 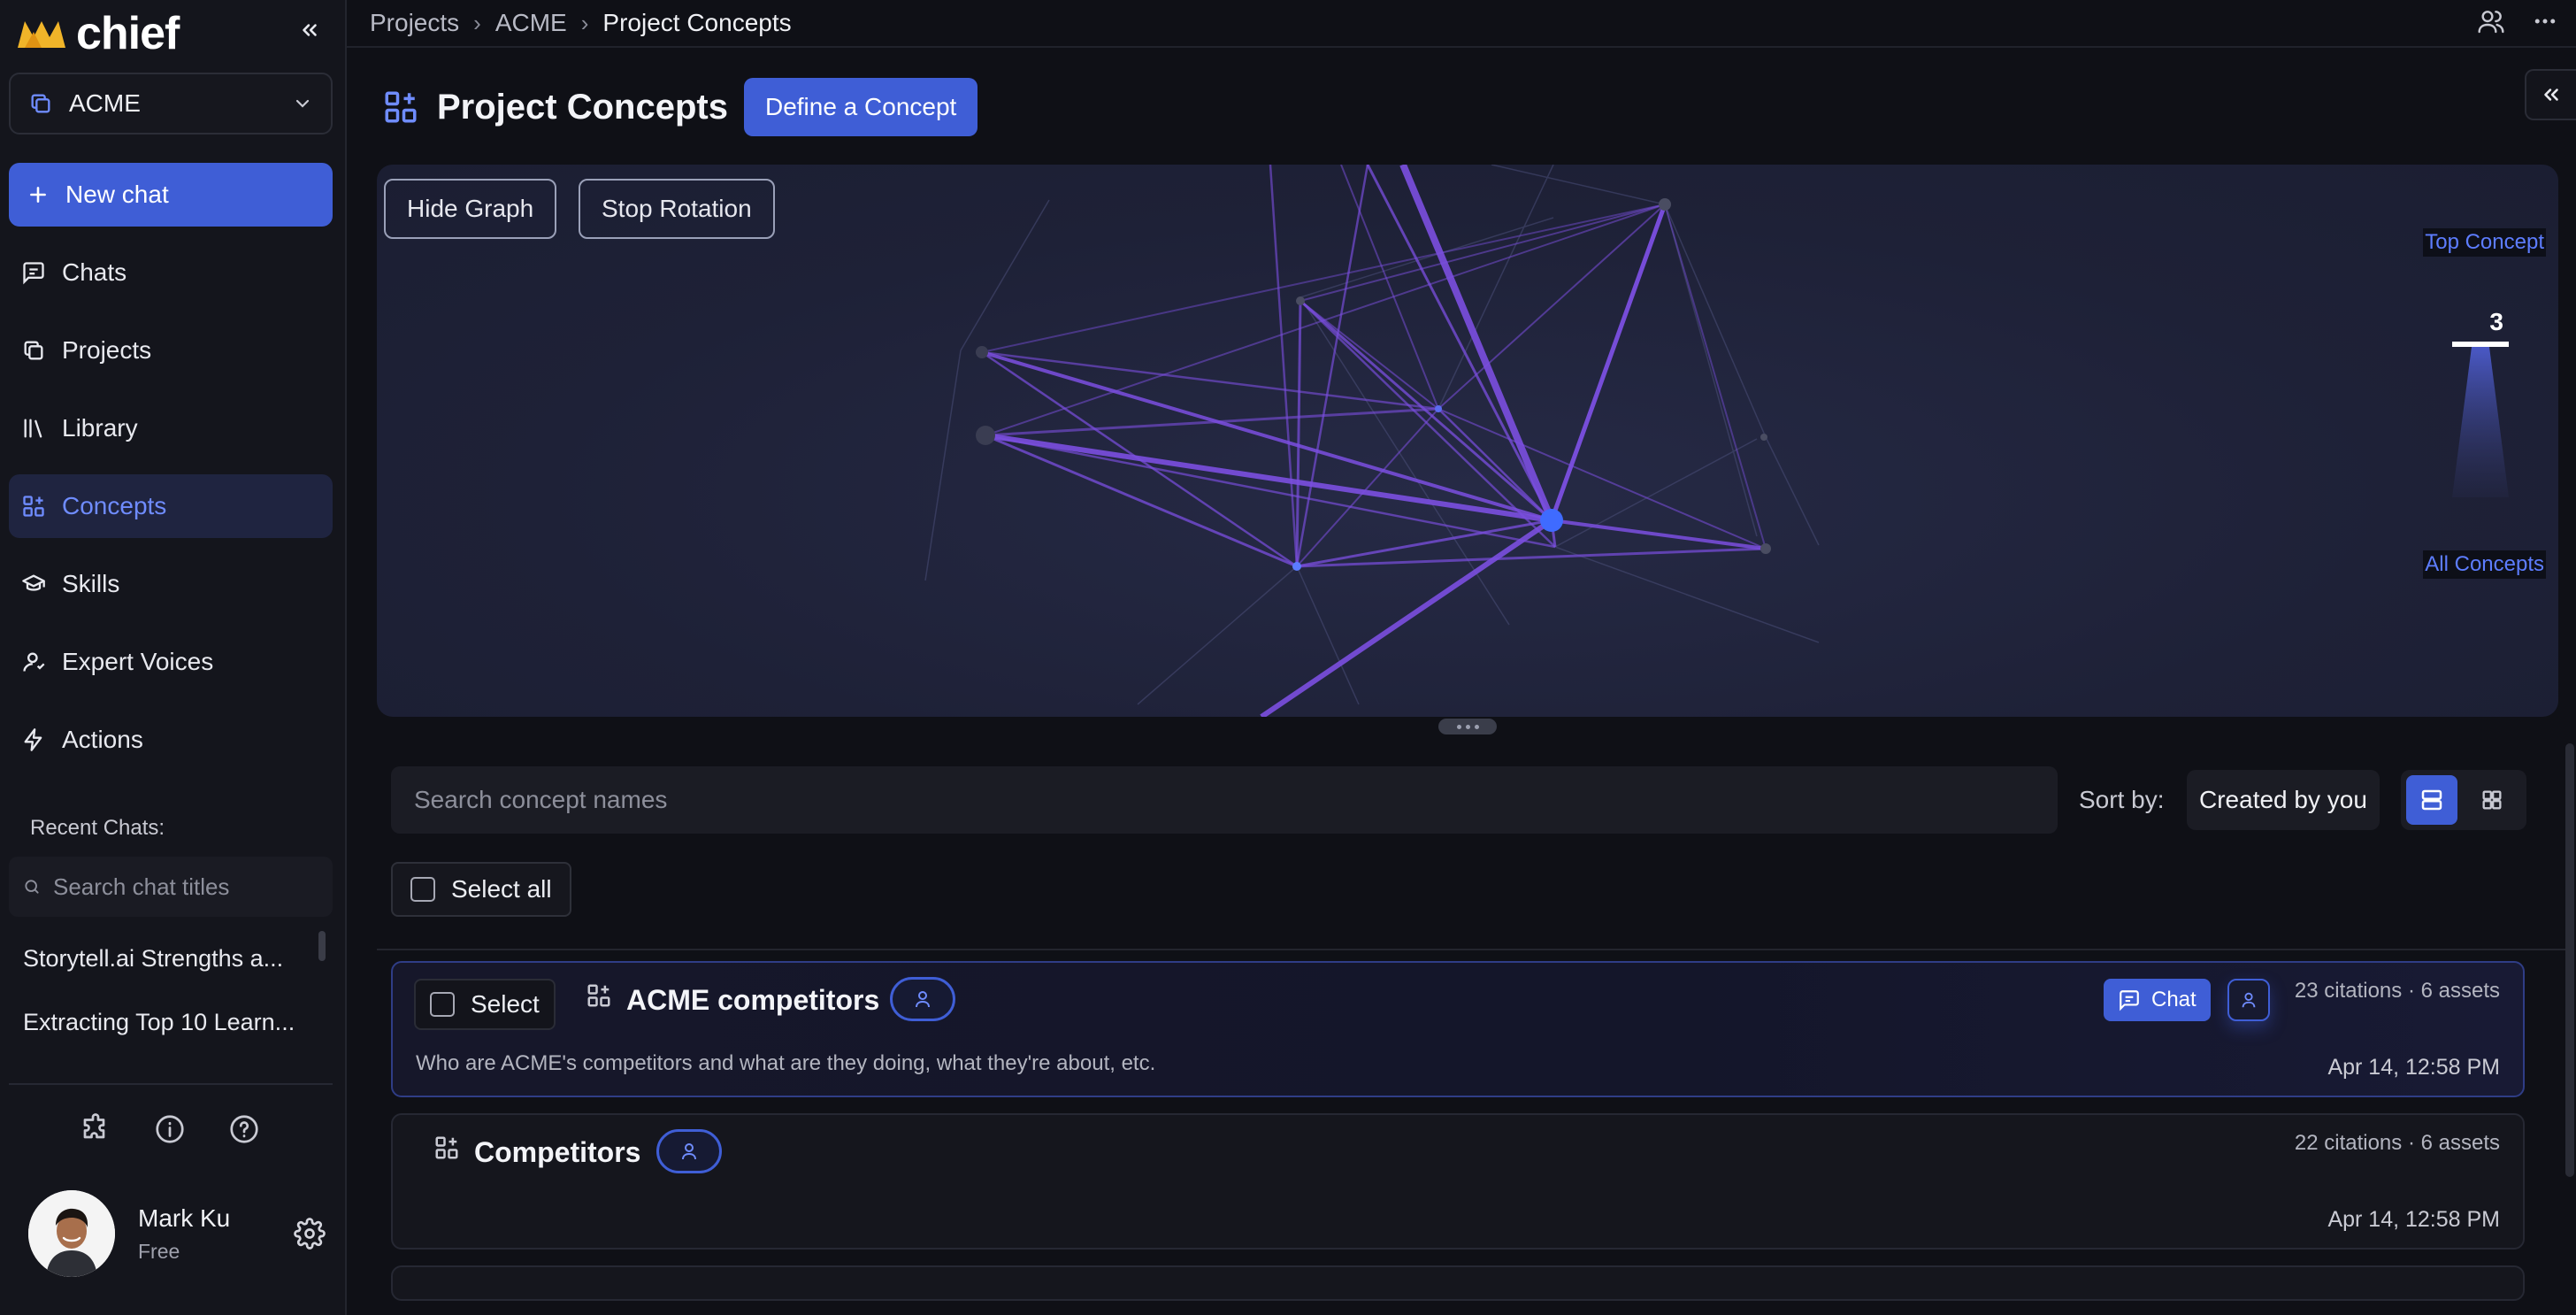 What do you see at coordinates (214, 1234) in the screenshot?
I see `user-info: Mark Ku Free` at bounding box center [214, 1234].